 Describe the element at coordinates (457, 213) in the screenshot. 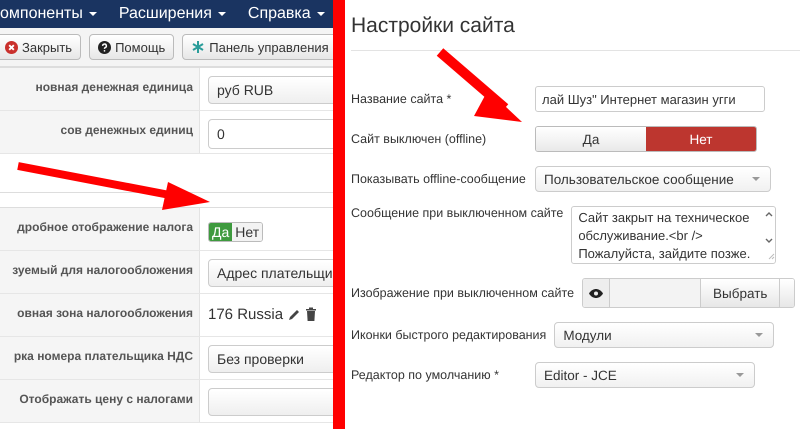

I see `field-label: Сообщение при выключенном сайте` at that location.